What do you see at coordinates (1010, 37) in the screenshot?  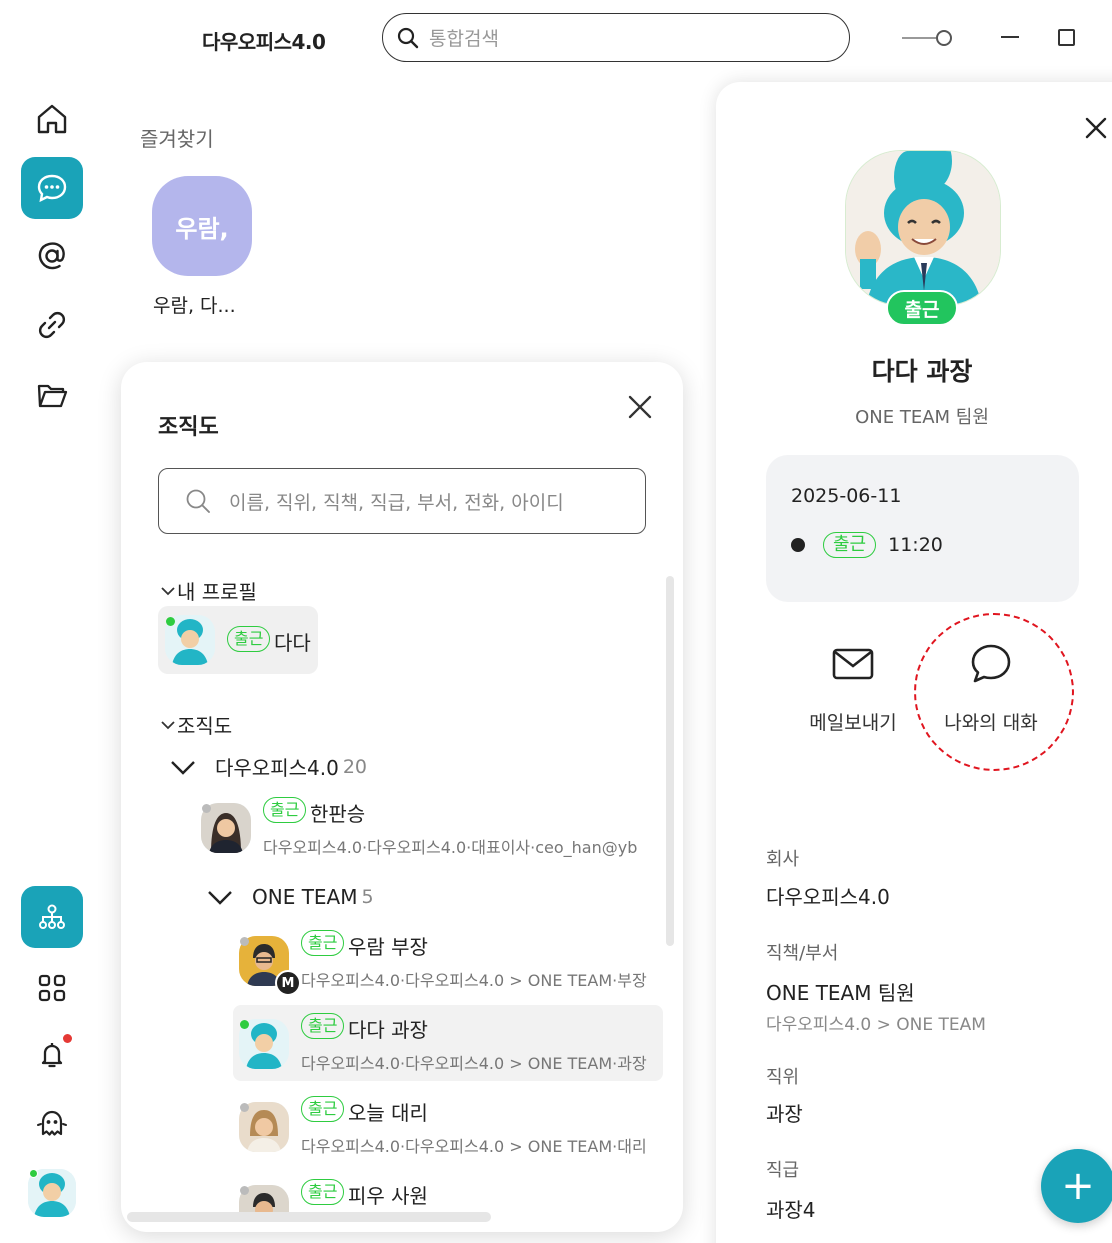 I see `minimize-button` at bounding box center [1010, 37].